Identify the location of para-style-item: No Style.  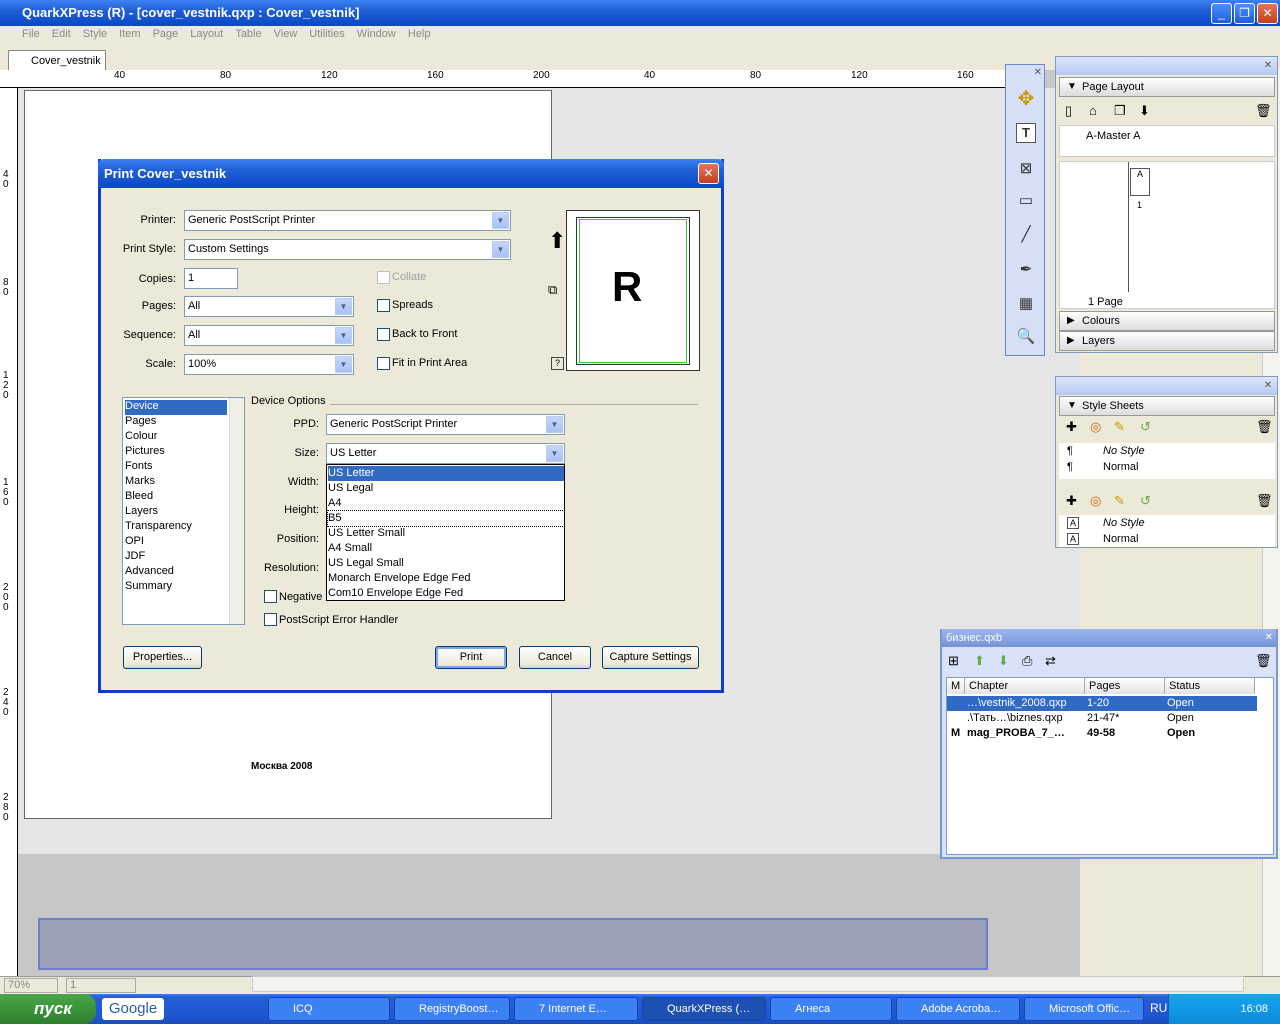
(1124, 451).